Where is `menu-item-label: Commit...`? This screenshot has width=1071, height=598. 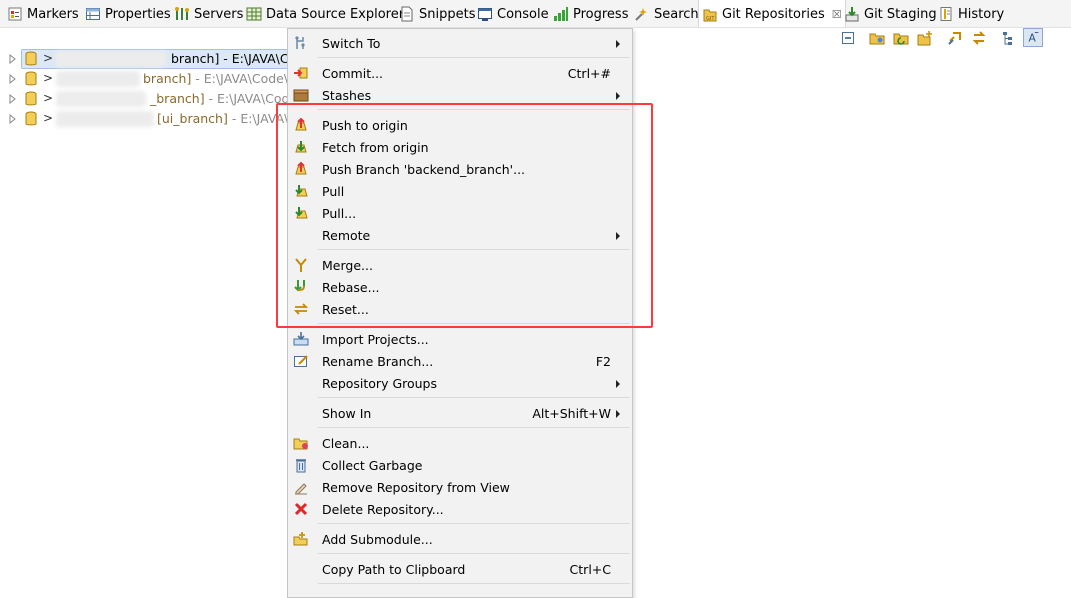
menu-item-label: Commit... is located at coordinates (353, 73).